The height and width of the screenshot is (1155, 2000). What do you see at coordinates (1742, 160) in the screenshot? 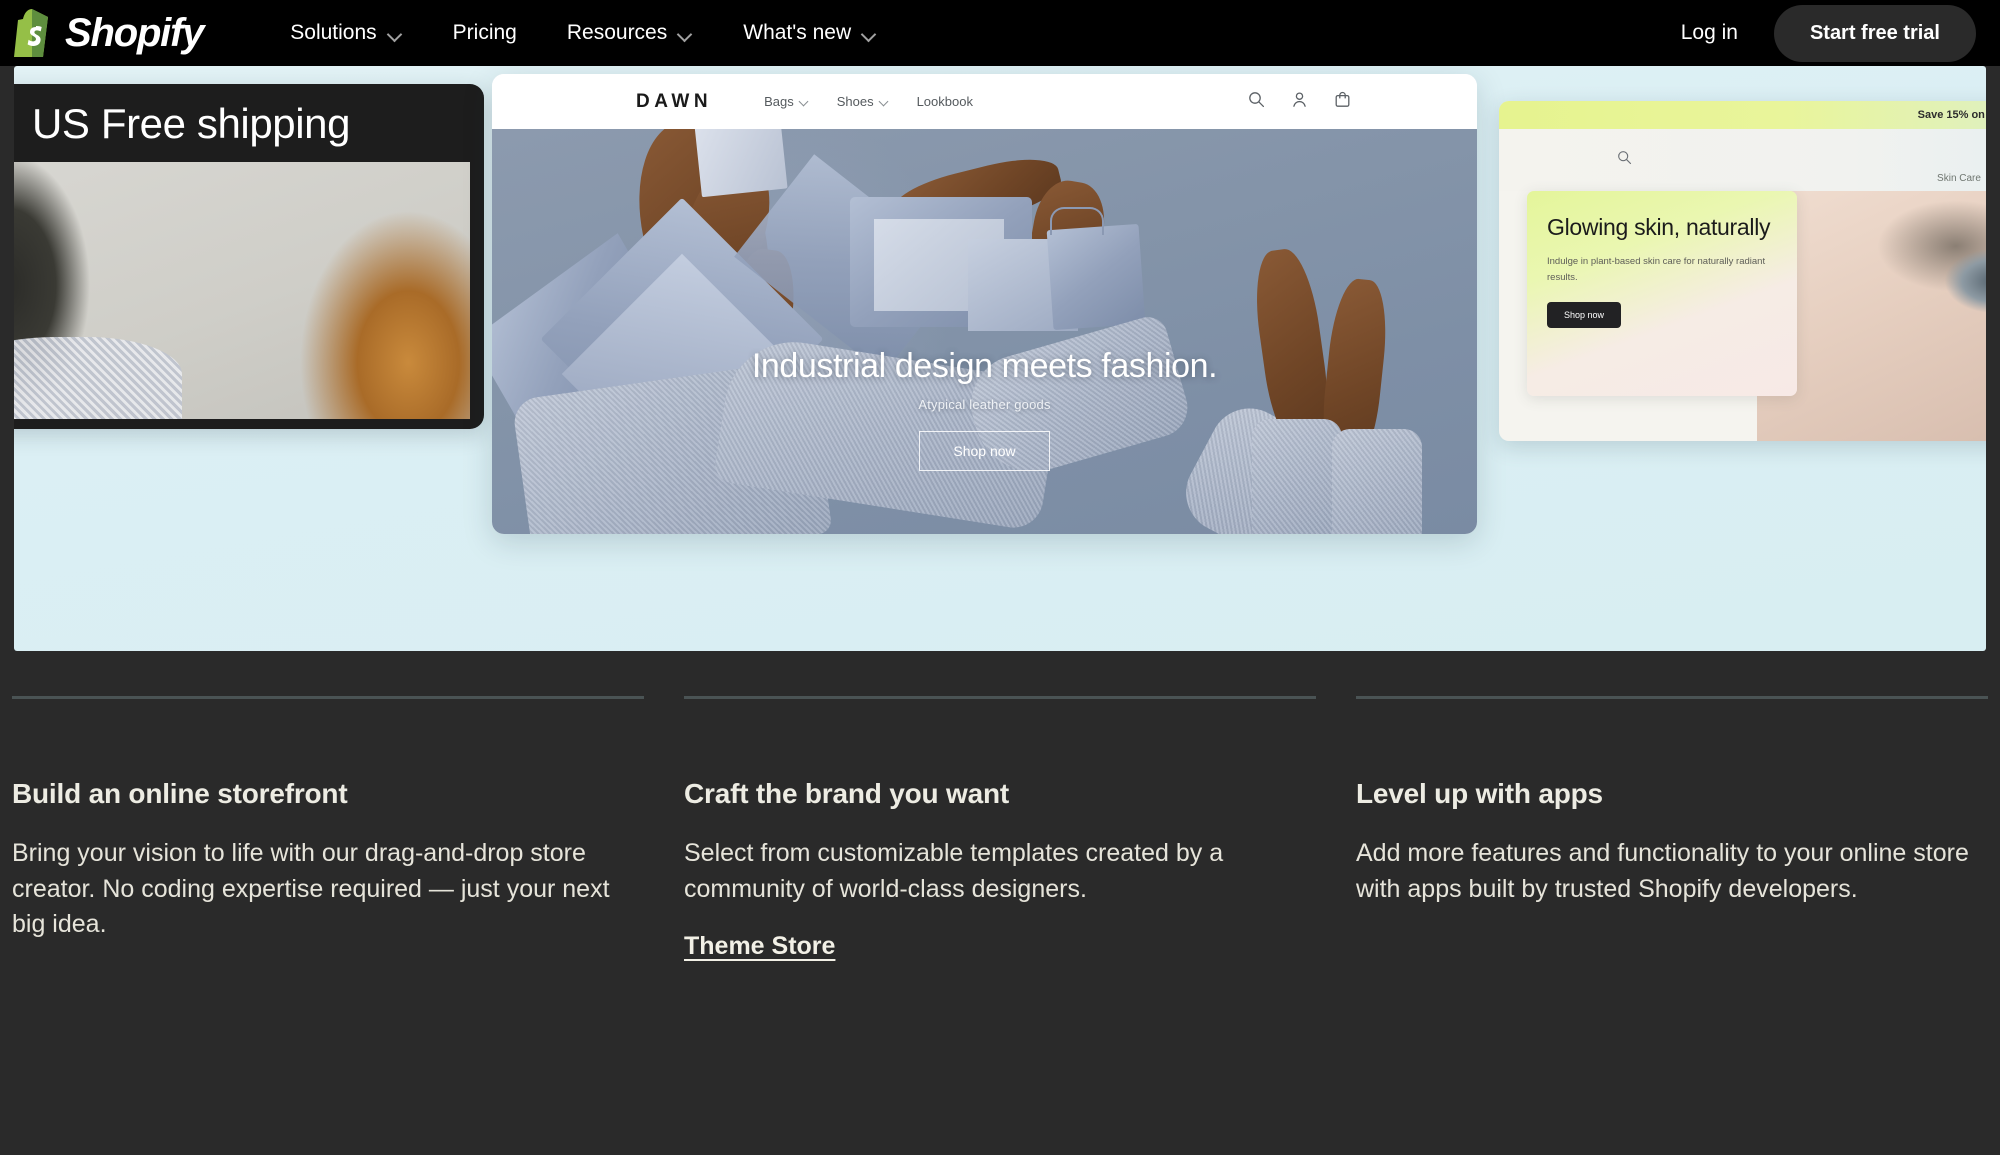
I see `sense-store-header: SENSE Skin Care Hair Care Body Care` at bounding box center [1742, 160].